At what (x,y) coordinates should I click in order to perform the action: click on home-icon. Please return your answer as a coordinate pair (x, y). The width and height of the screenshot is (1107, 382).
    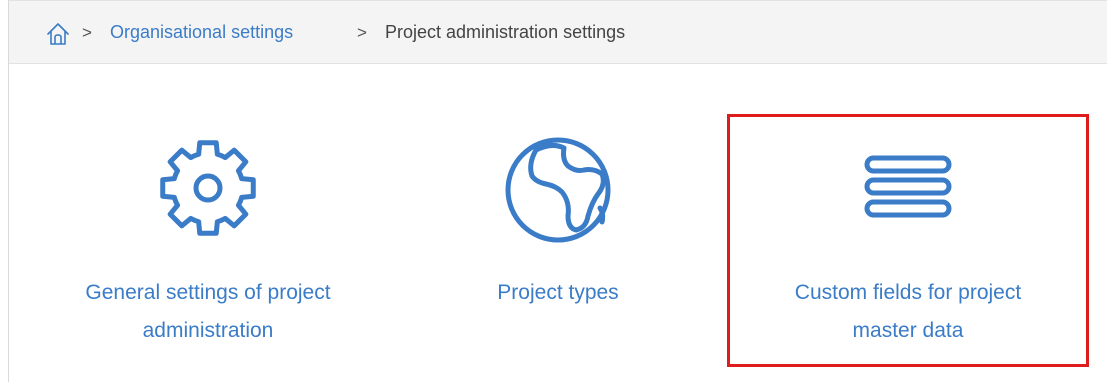
    Looking at the image, I should click on (58, 34).